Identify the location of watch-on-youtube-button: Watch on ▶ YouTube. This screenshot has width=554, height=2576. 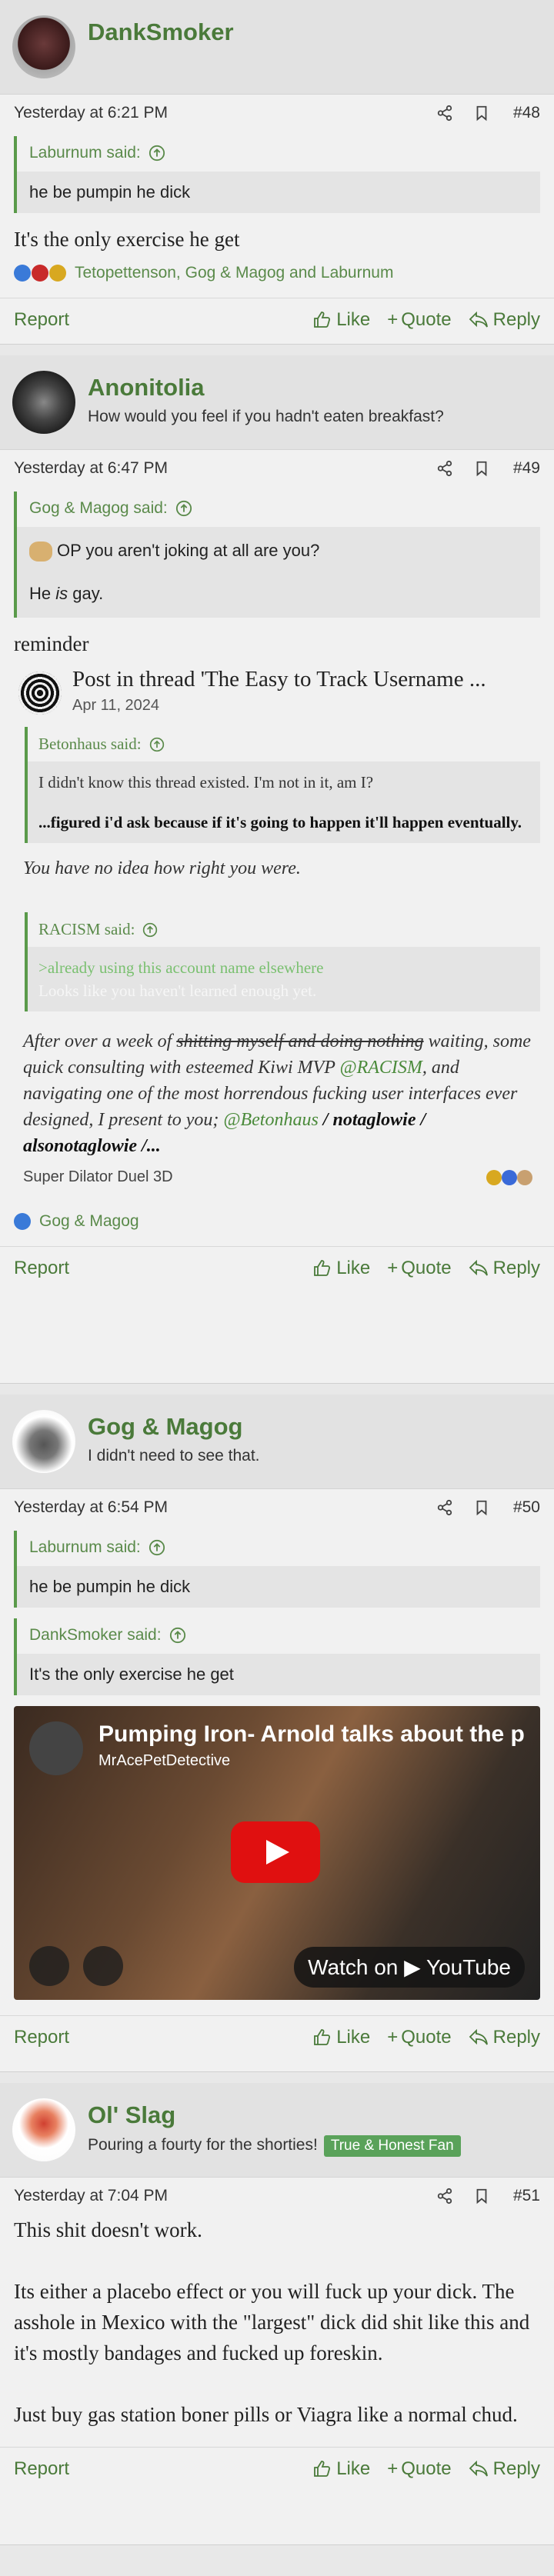
(409, 1967).